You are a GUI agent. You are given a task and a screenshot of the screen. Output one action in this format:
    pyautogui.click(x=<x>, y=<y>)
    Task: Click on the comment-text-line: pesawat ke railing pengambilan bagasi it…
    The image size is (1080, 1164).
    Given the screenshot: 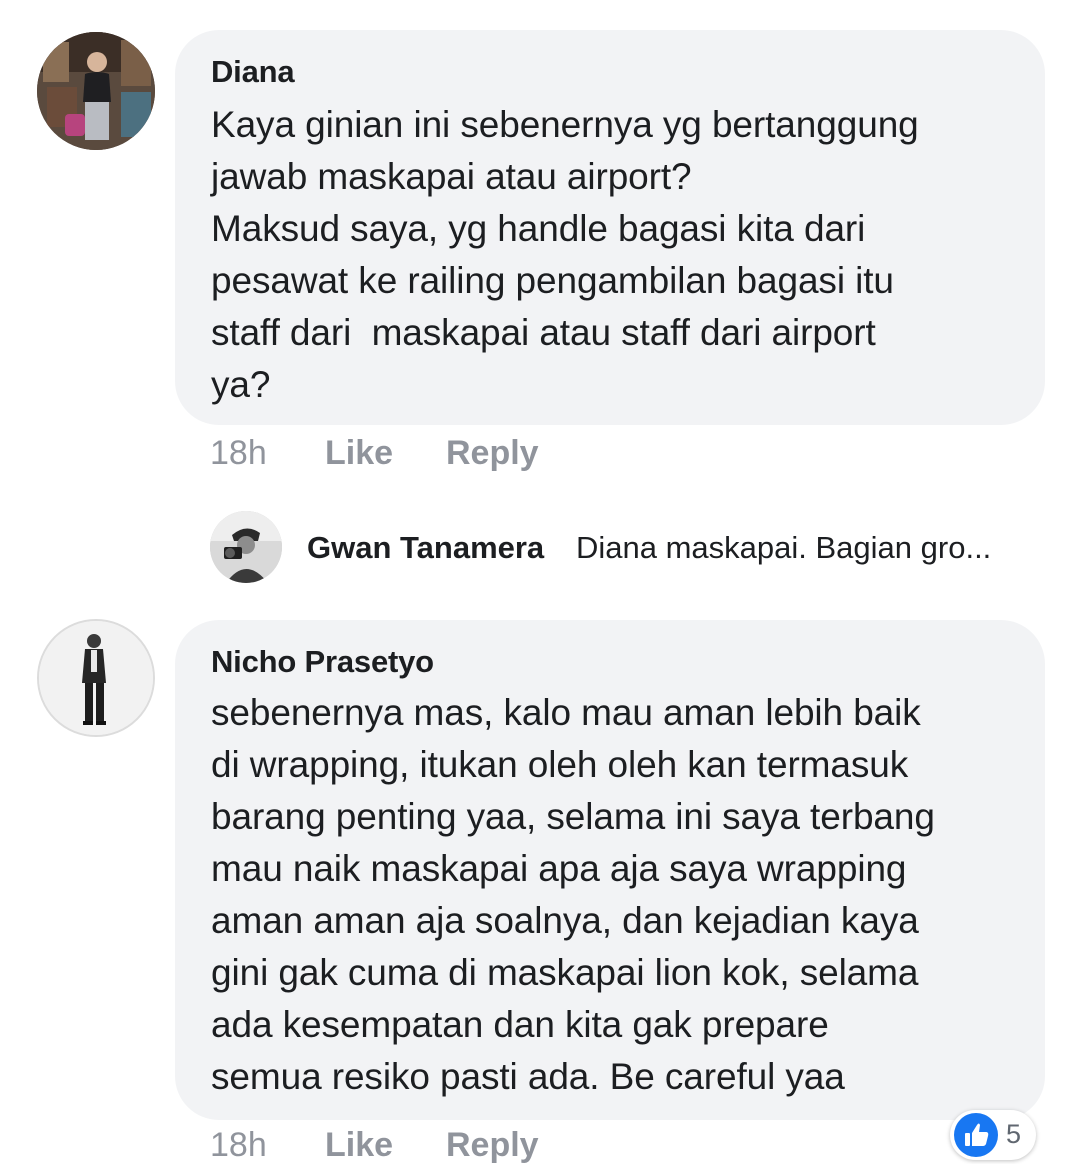 What is the action you would take?
    pyautogui.click(x=552, y=280)
    